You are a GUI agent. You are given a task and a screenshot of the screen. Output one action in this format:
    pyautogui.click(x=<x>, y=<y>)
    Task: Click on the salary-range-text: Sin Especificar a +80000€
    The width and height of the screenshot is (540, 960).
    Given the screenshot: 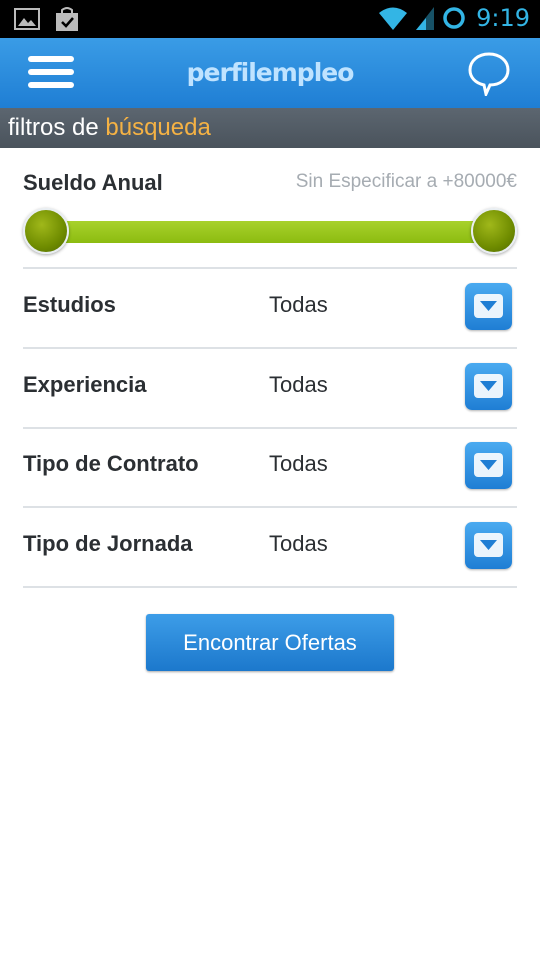 What is the action you would take?
    pyautogui.click(x=406, y=181)
    